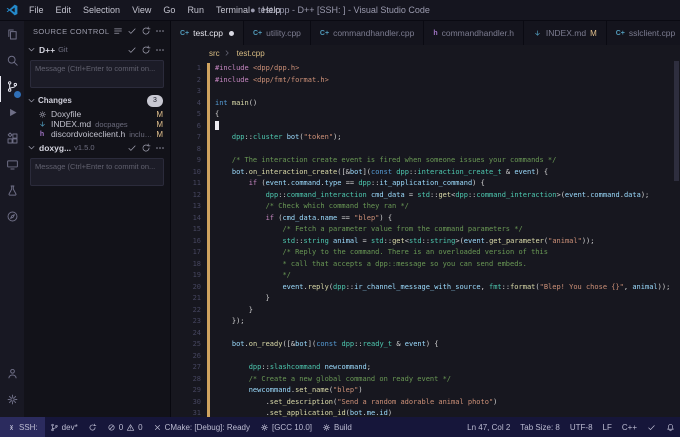 The height and width of the screenshot is (437, 680). What do you see at coordinates (643, 33) in the screenshot?
I see `tab-sslclient-cpp: C+ sslclient.cpp` at bounding box center [643, 33].